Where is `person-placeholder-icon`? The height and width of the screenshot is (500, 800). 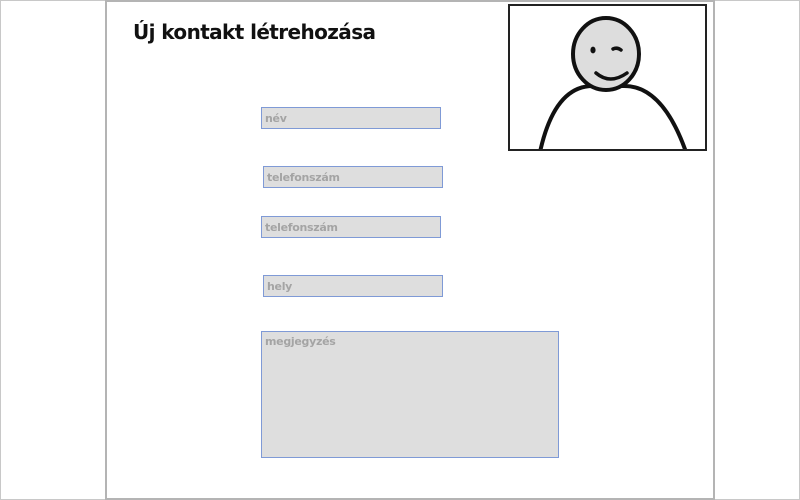
person-placeholder-icon is located at coordinates (612, 82).